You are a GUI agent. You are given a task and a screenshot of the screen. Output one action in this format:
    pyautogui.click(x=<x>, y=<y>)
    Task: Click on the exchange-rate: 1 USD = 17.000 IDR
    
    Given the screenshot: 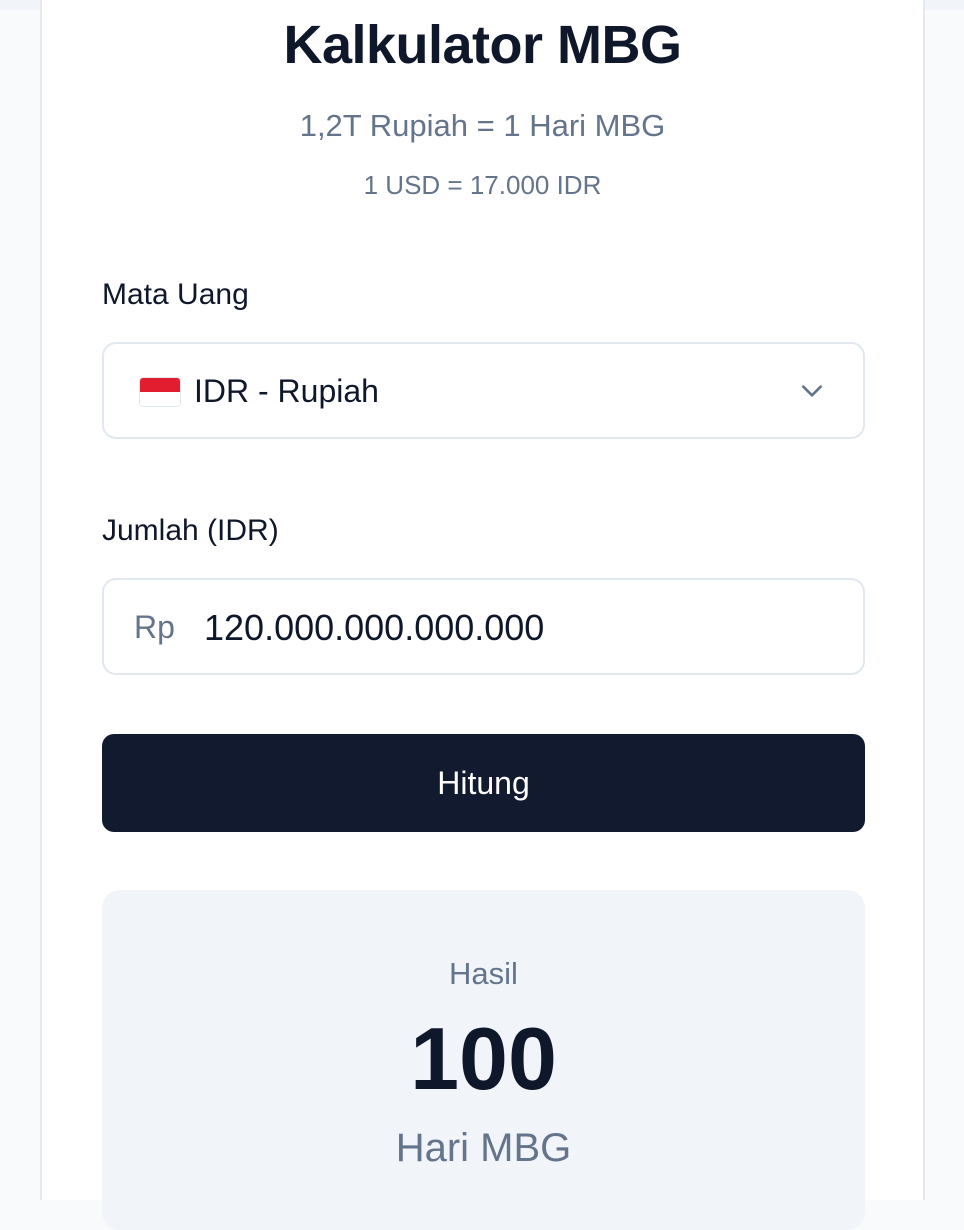 What is the action you would take?
    pyautogui.click(x=482, y=185)
    